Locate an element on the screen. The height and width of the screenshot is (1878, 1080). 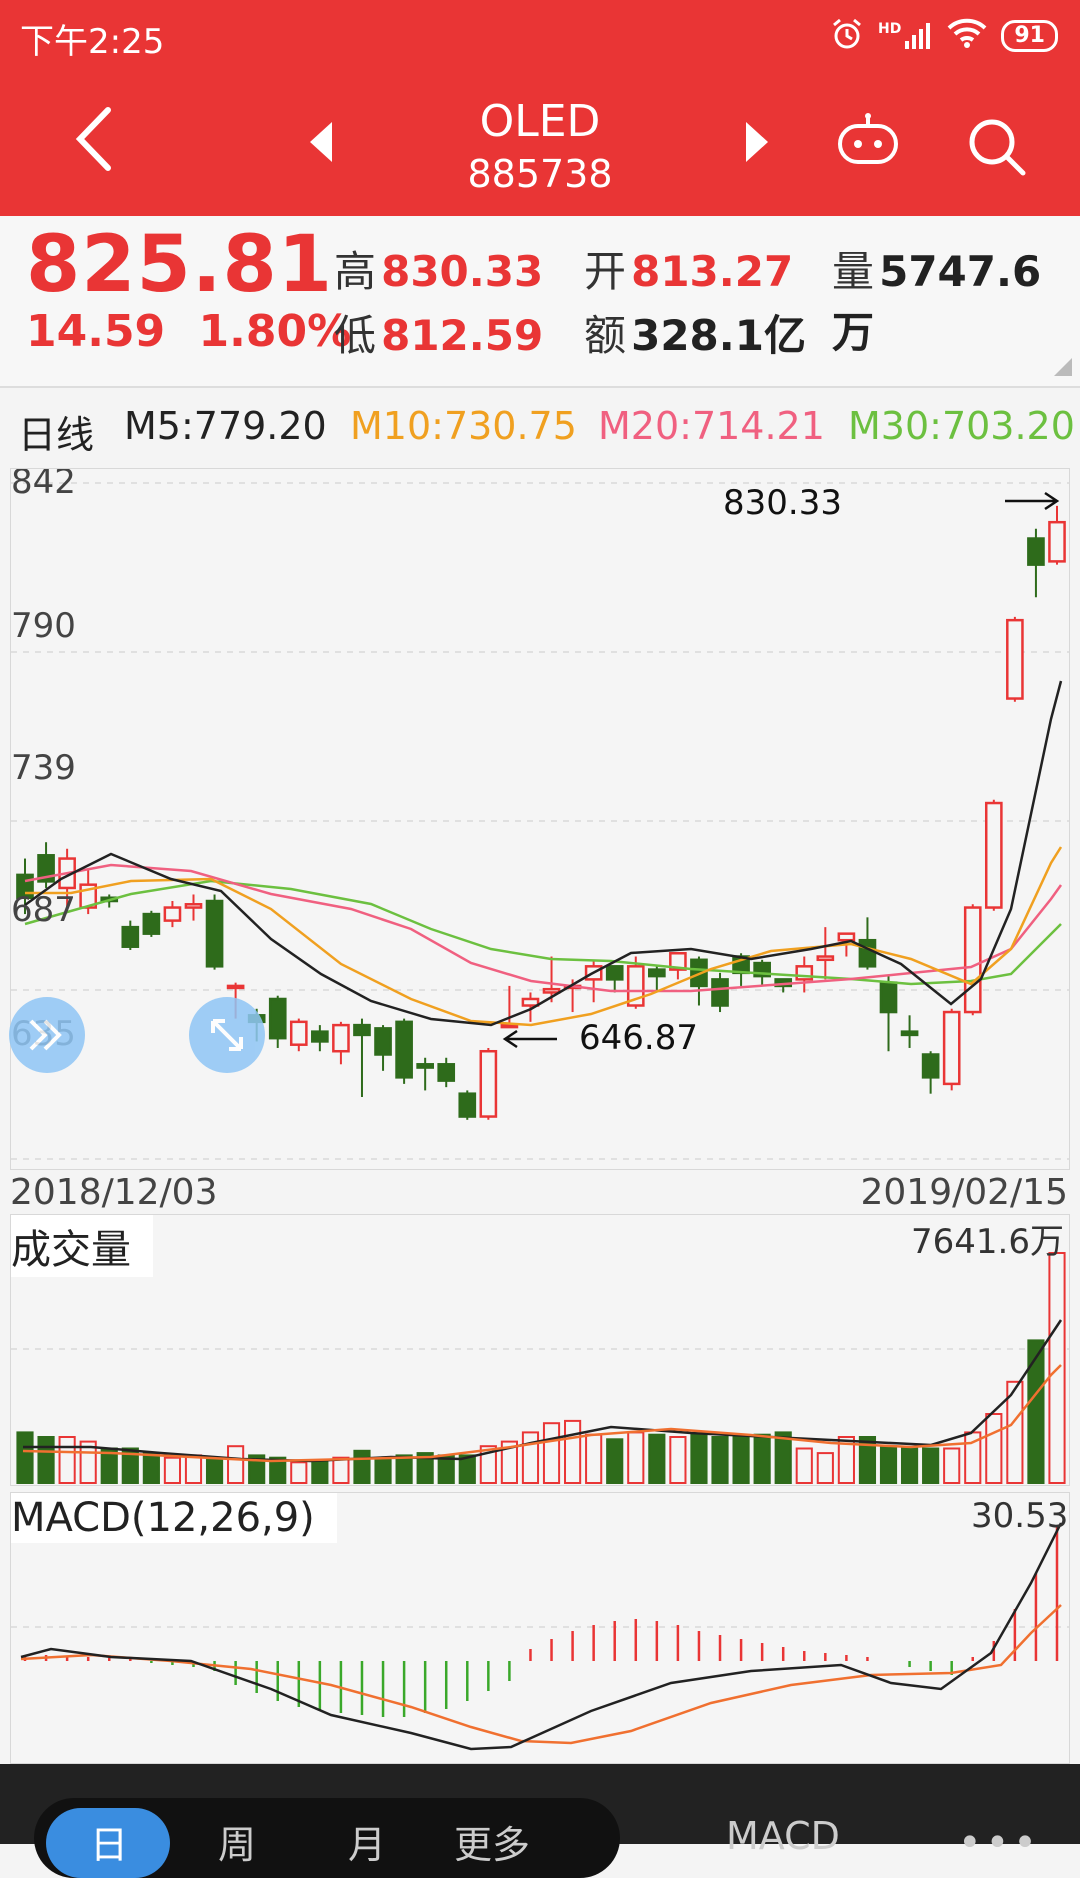
header: OLED 885738 is located at coordinates (540, 146).